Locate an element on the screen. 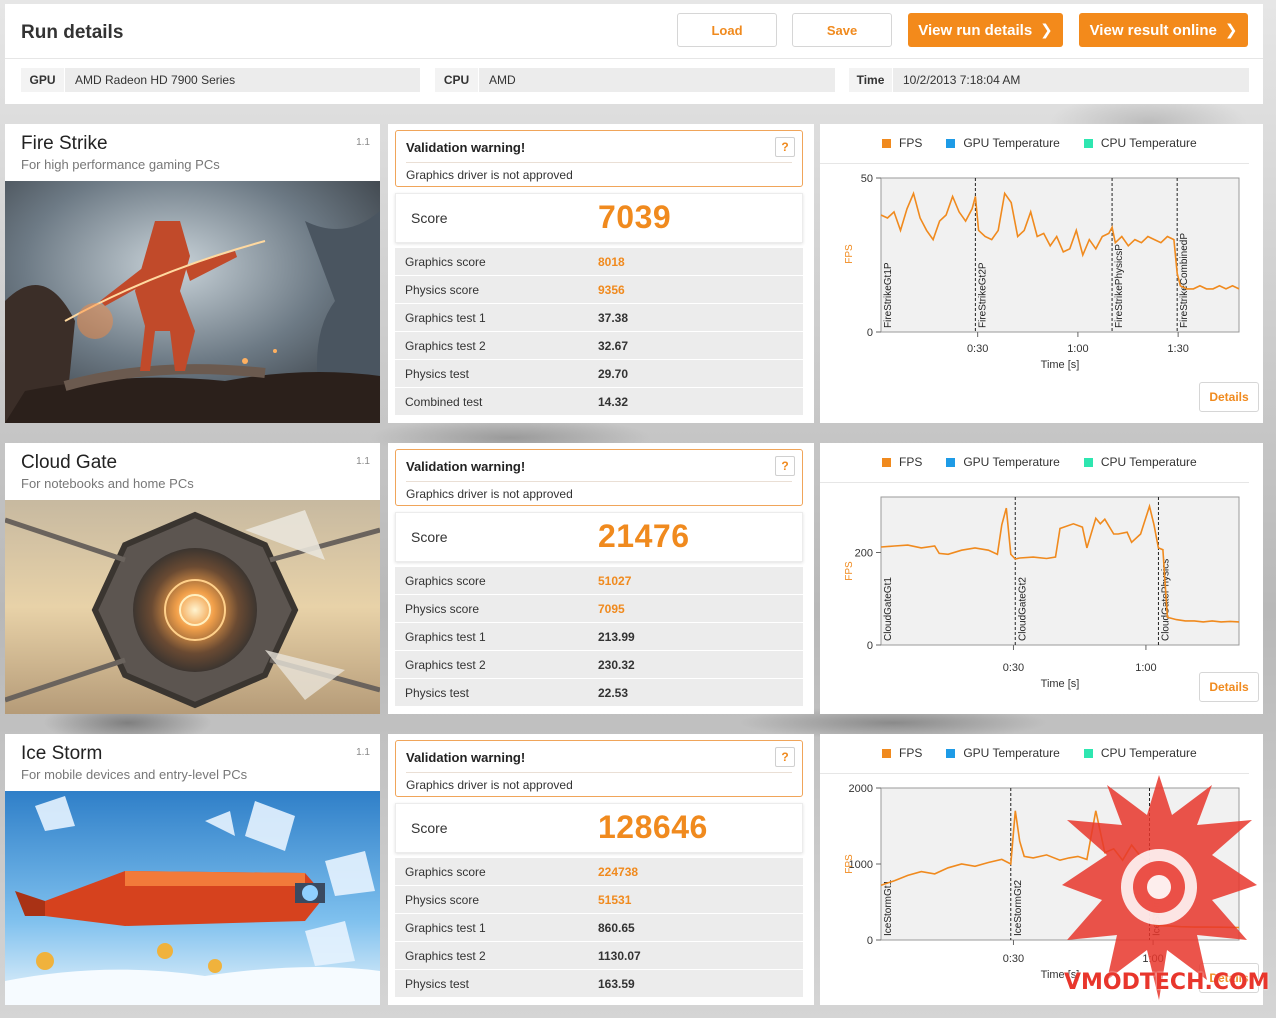 The width and height of the screenshot is (1276, 1018). y-tick-label: 2000 is located at coordinates (861, 789).